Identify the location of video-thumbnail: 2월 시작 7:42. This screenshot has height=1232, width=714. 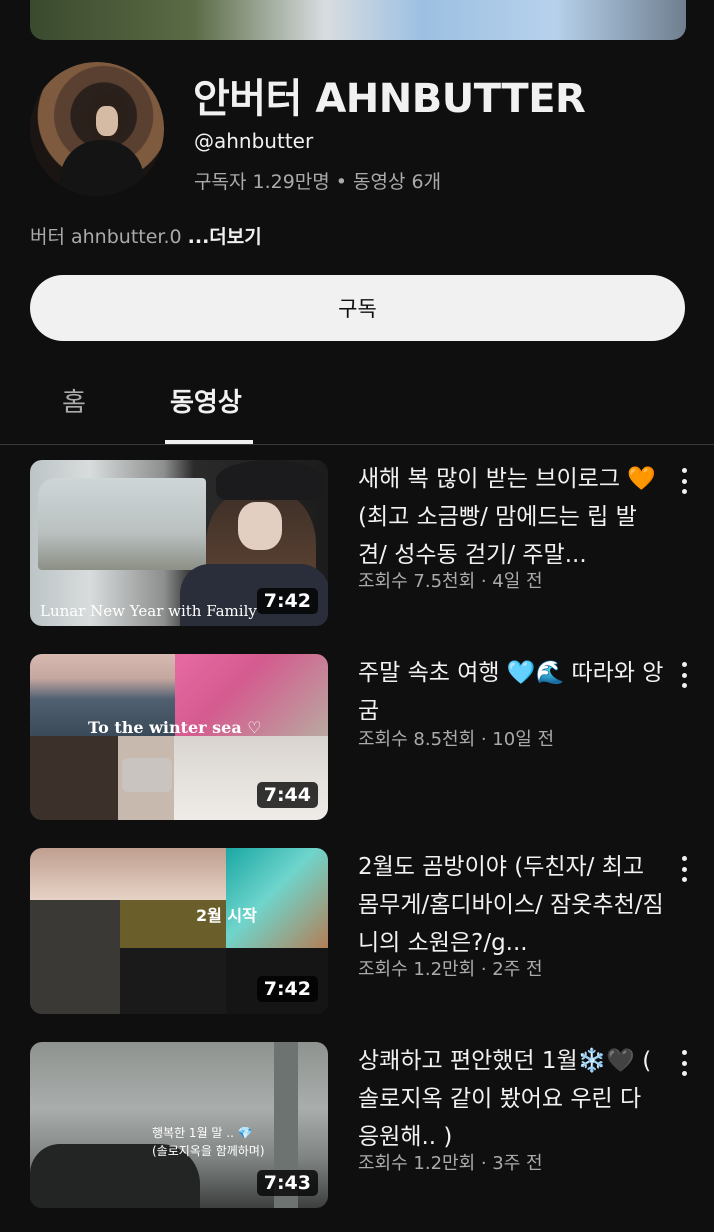
(179, 931).